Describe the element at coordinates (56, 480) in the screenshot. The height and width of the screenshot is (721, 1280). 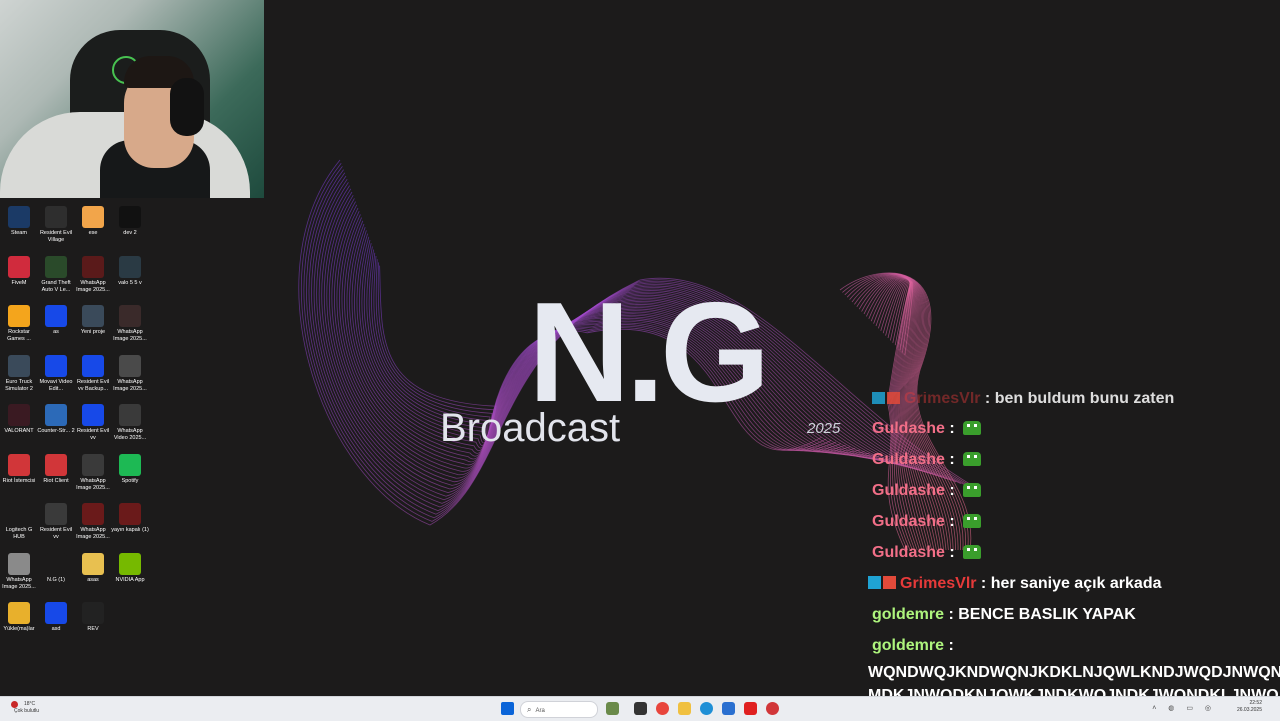
I see `desktop-shortcut-label: Riot Client` at that location.